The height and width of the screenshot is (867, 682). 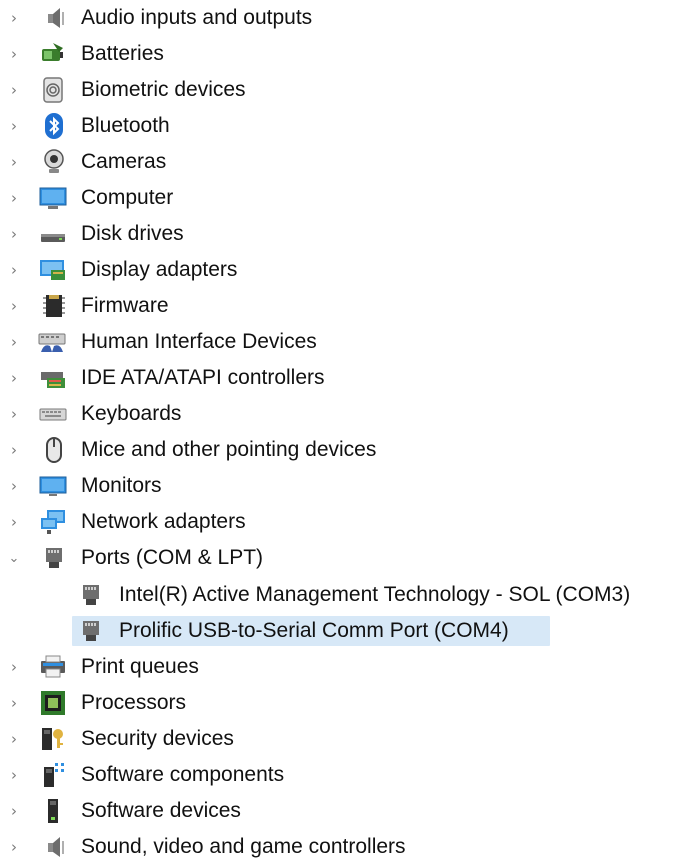 What do you see at coordinates (341, 270) in the screenshot?
I see `tree-item-display-adapters: › Display adapters` at bounding box center [341, 270].